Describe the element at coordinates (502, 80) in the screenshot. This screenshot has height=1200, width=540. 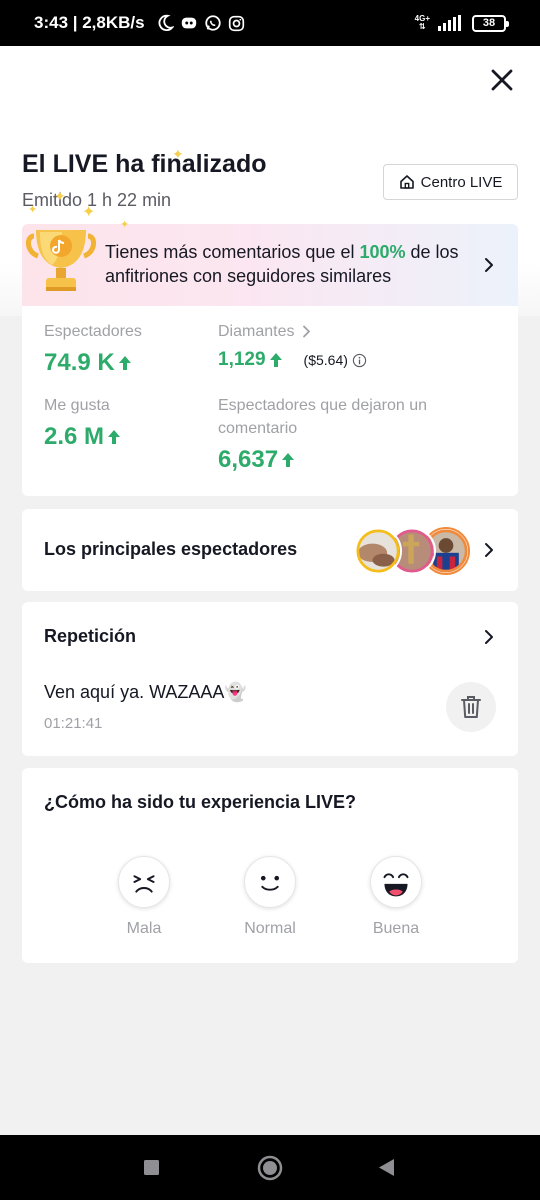
I see `close-icon` at that location.